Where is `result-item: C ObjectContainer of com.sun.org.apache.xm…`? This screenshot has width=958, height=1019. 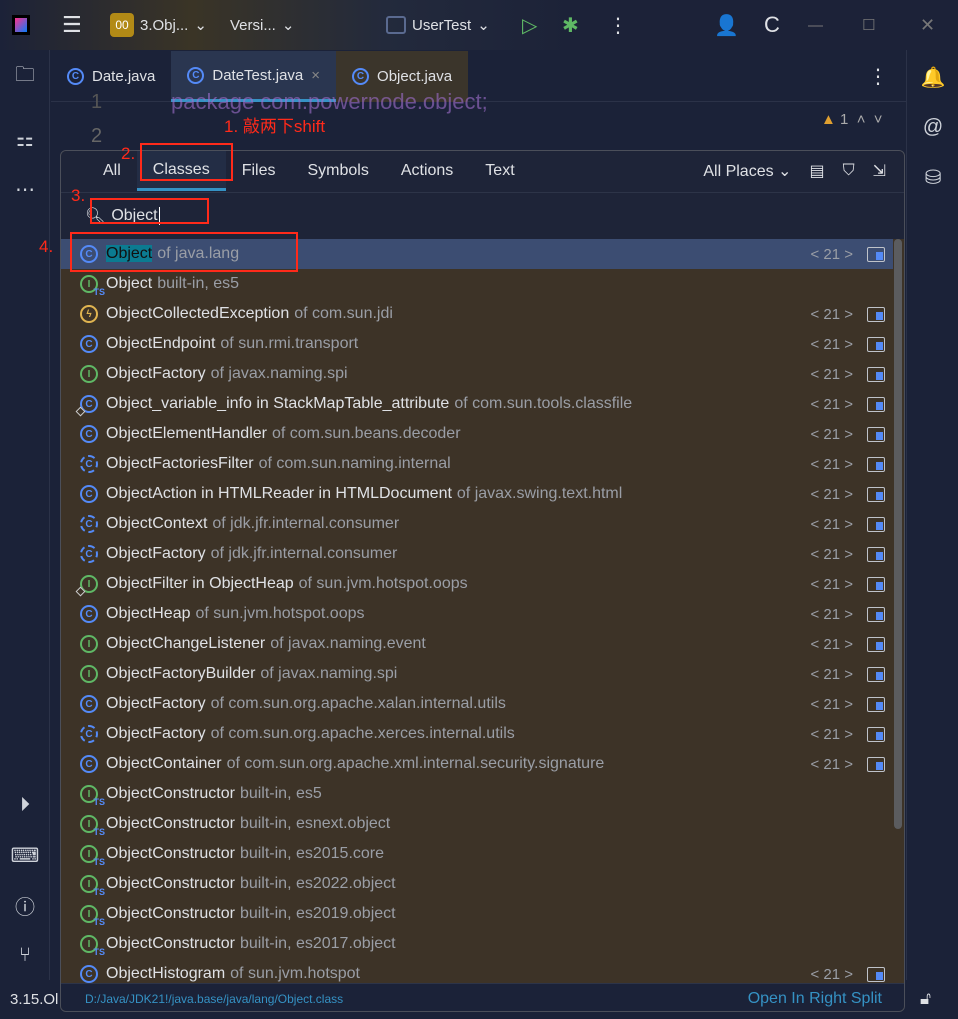 result-item: C ObjectContainer of com.sun.org.apache.xm… is located at coordinates (477, 764).